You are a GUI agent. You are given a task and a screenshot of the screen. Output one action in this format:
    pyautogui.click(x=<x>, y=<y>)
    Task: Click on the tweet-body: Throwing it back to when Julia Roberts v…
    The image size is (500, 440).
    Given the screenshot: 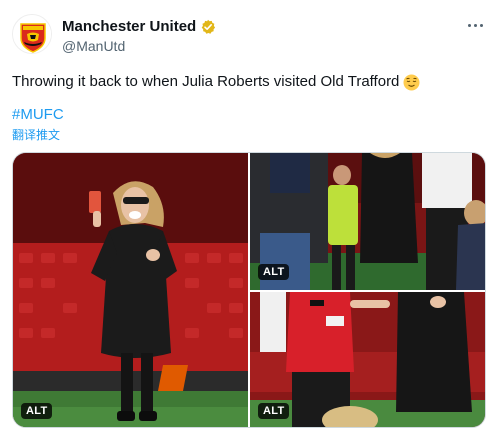 What is the action you would take?
    pyautogui.click(x=206, y=81)
    